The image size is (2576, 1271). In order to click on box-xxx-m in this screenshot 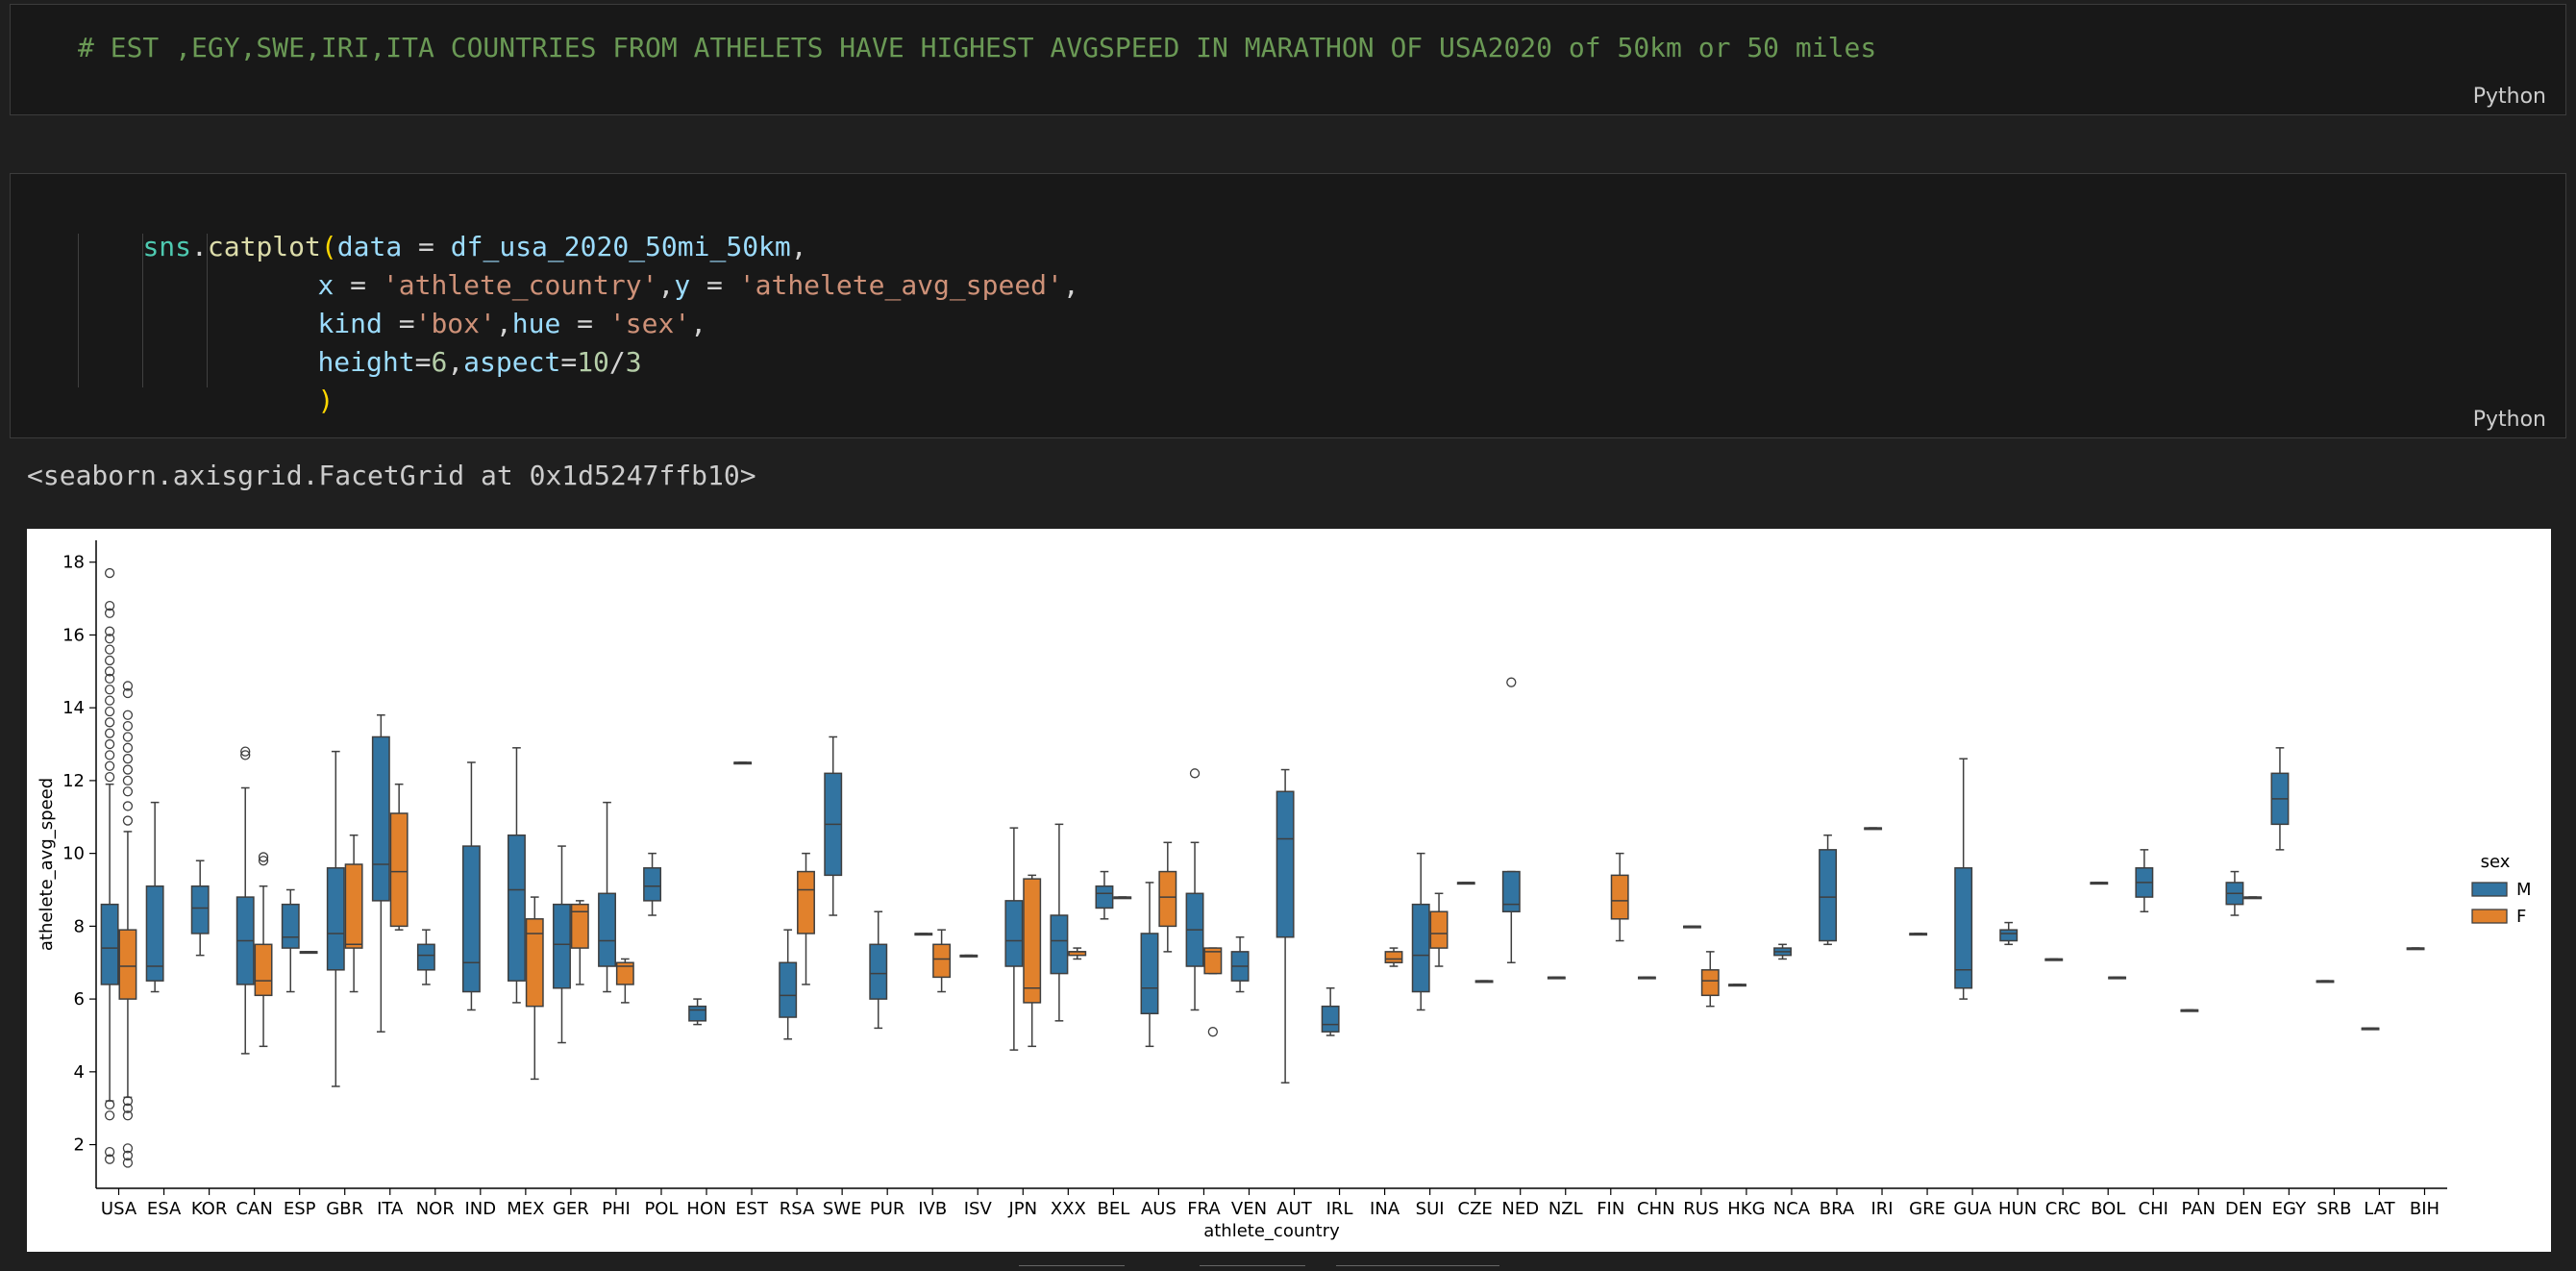, I will do `click(1059, 944)`.